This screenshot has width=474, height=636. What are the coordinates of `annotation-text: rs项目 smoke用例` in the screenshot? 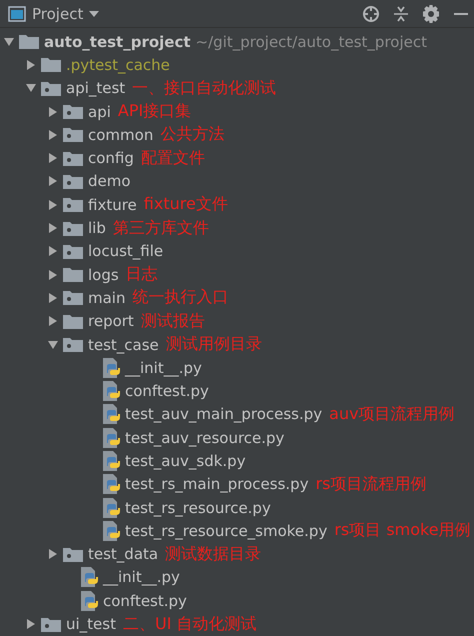 It's located at (402, 531).